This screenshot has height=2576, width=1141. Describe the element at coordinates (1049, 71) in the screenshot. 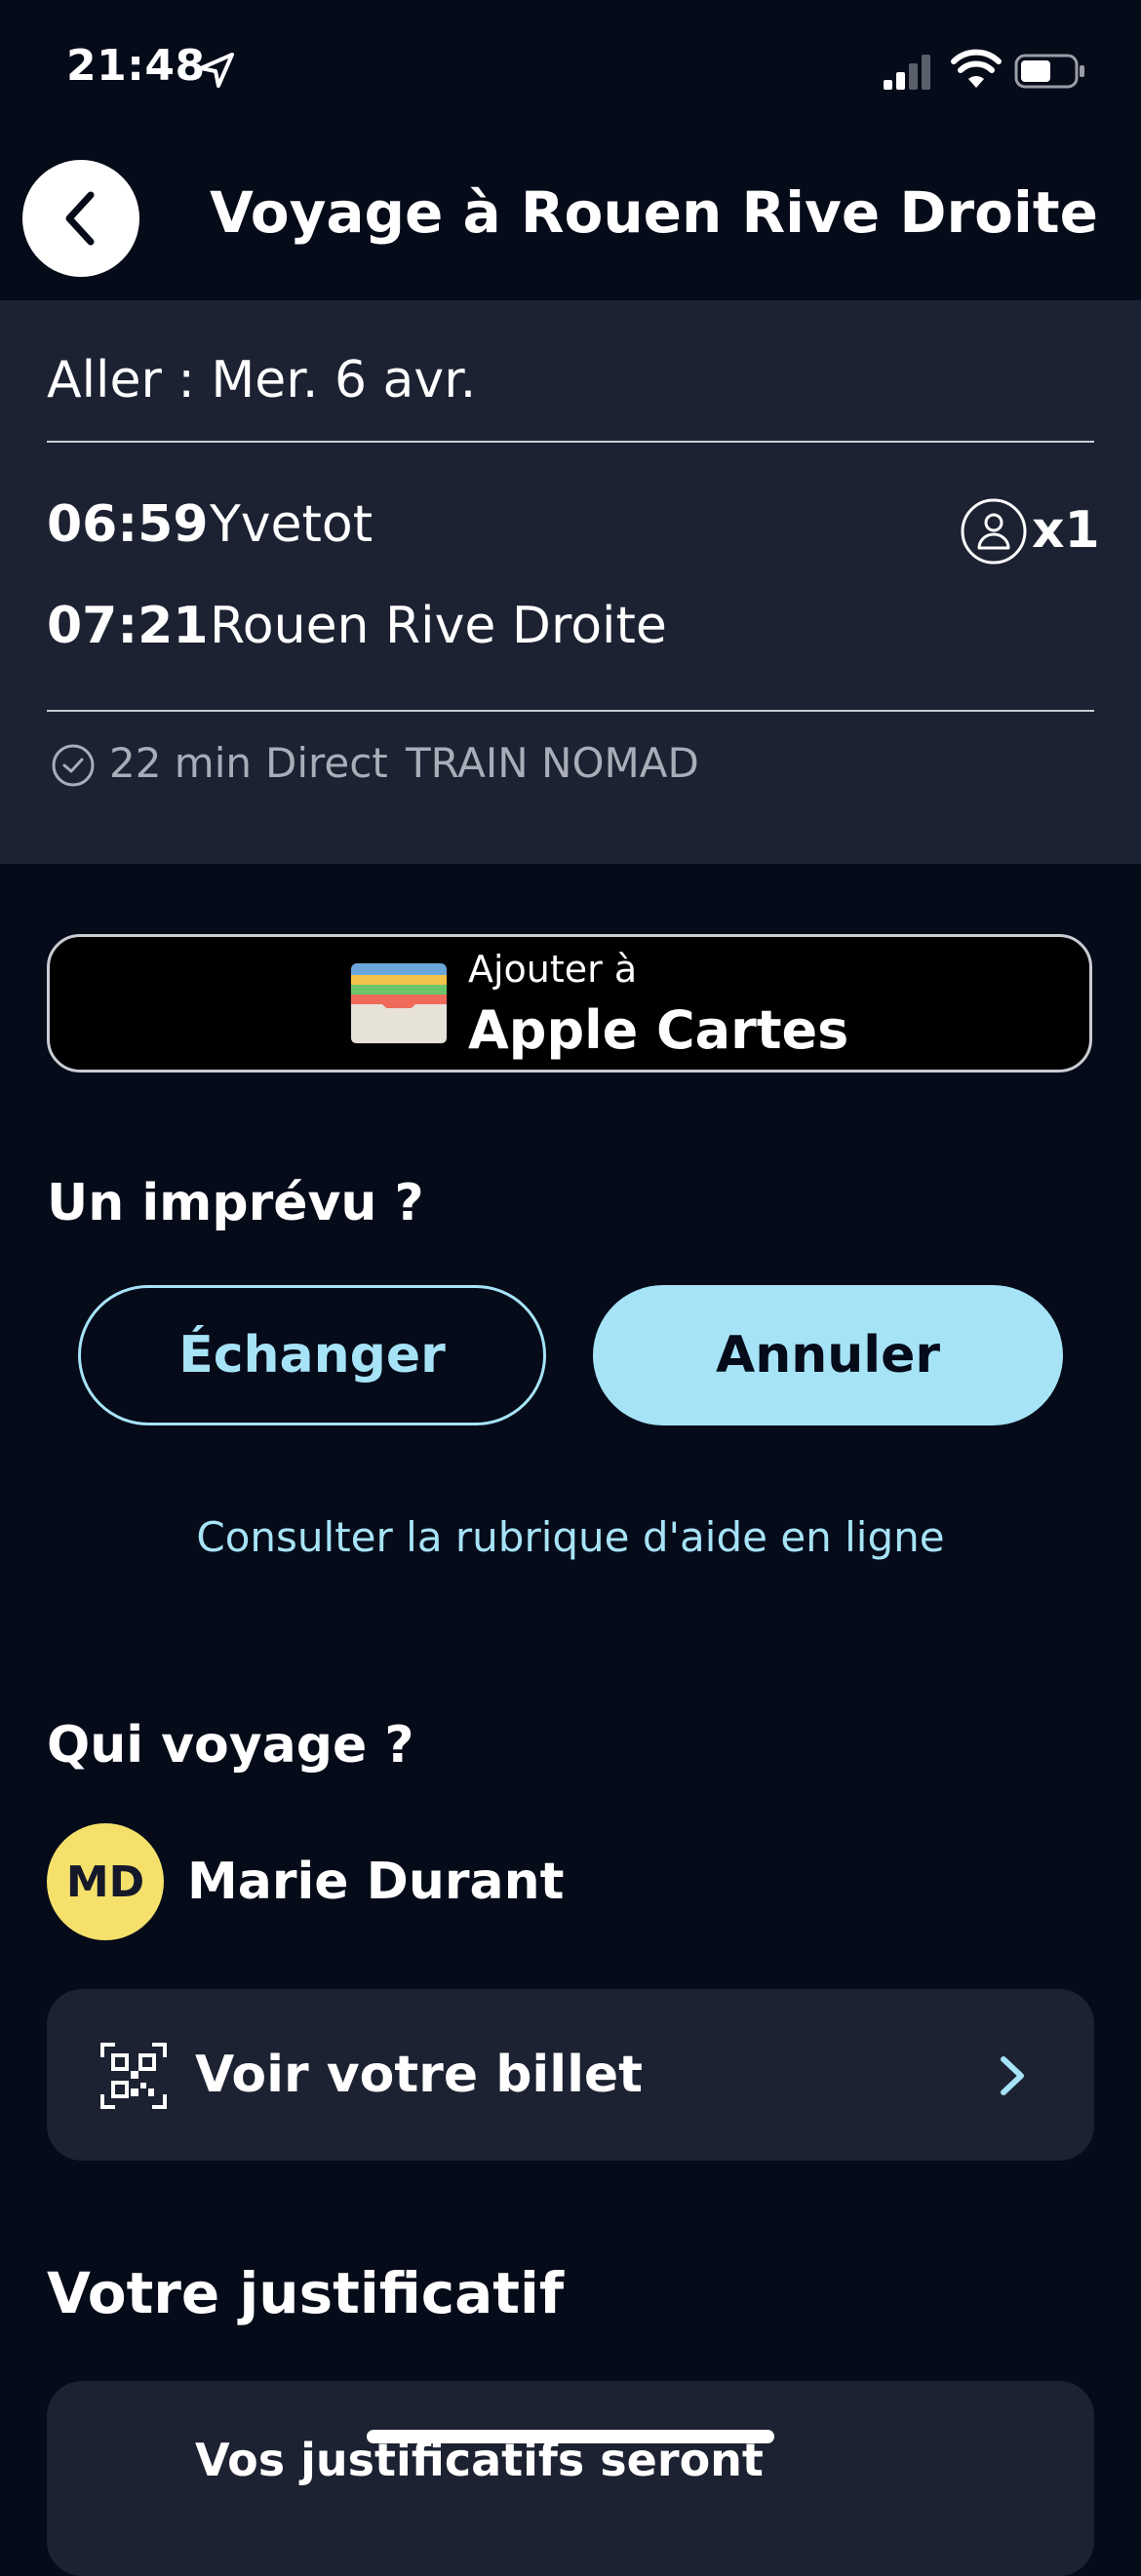

I see `battery-icon` at that location.